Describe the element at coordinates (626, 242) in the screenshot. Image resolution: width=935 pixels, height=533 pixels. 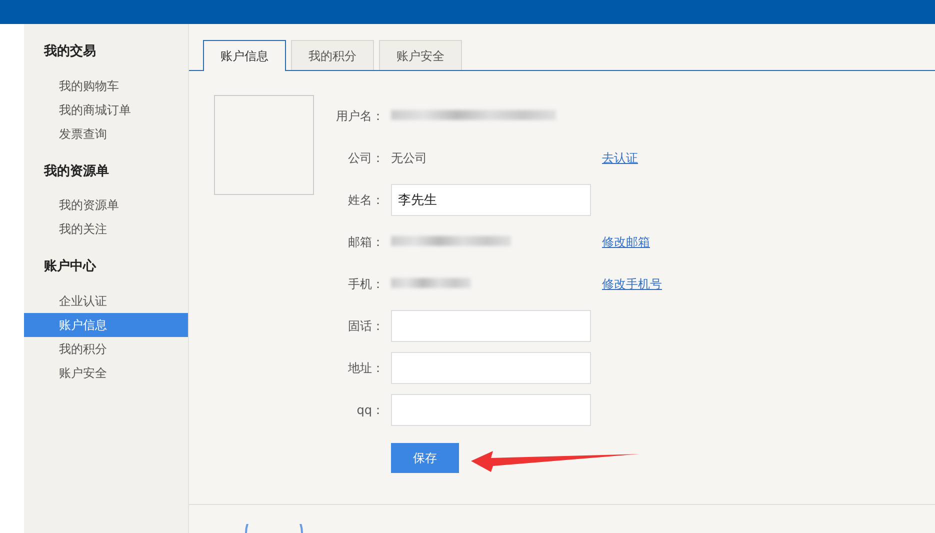
I see `link: 修改邮箱` at that location.